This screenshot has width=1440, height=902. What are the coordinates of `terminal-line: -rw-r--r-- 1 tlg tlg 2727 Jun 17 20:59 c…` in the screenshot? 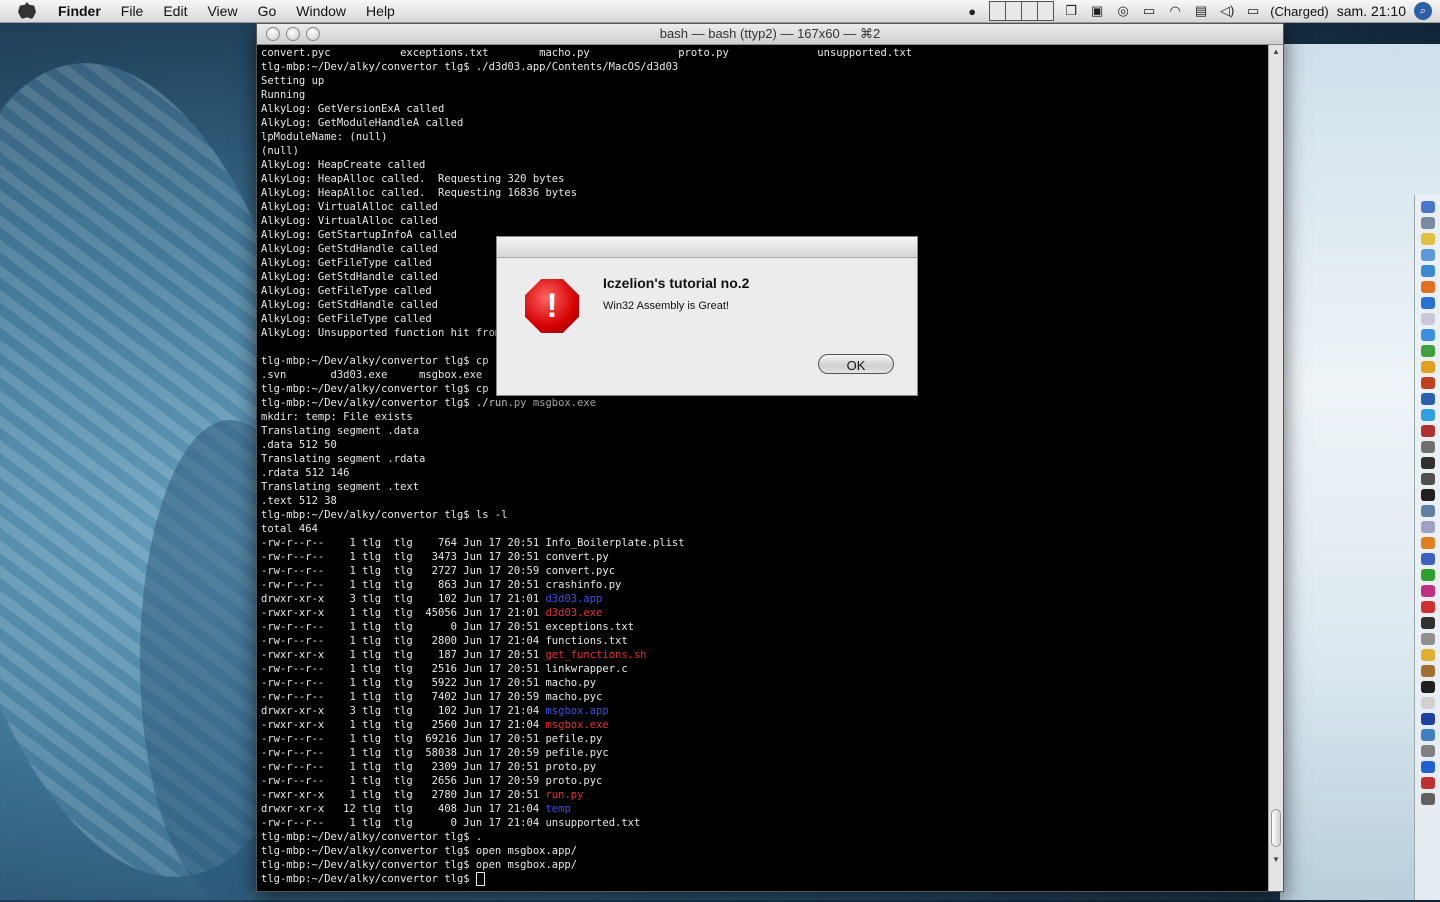 It's located at (764, 571).